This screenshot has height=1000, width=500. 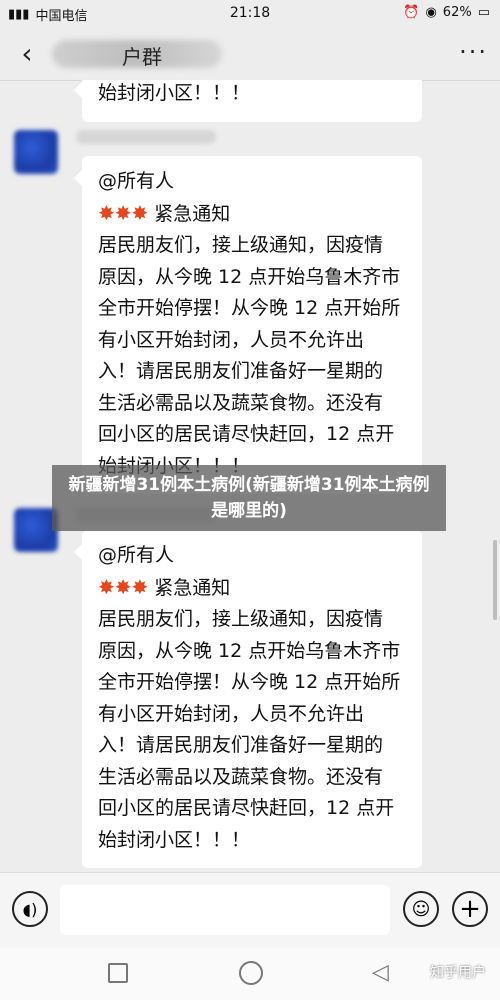 What do you see at coordinates (380, 972) in the screenshot?
I see `nav-back-icon: ◁` at bounding box center [380, 972].